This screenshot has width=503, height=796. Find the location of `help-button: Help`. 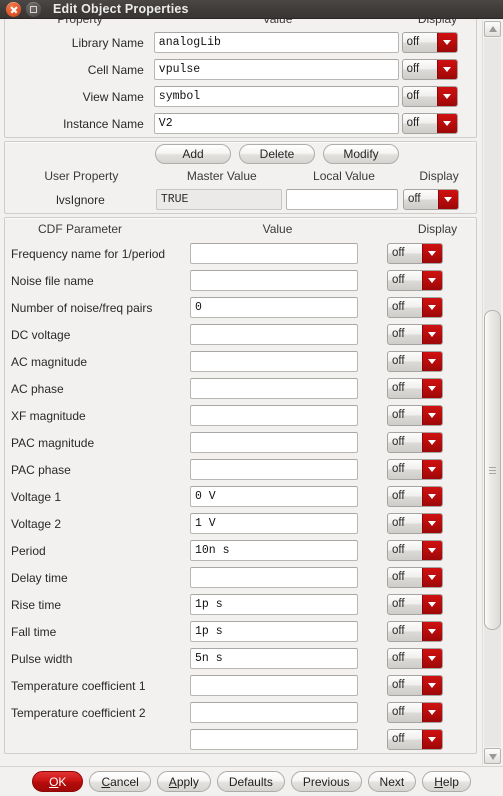

help-button: Help is located at coordinates (446, 781).